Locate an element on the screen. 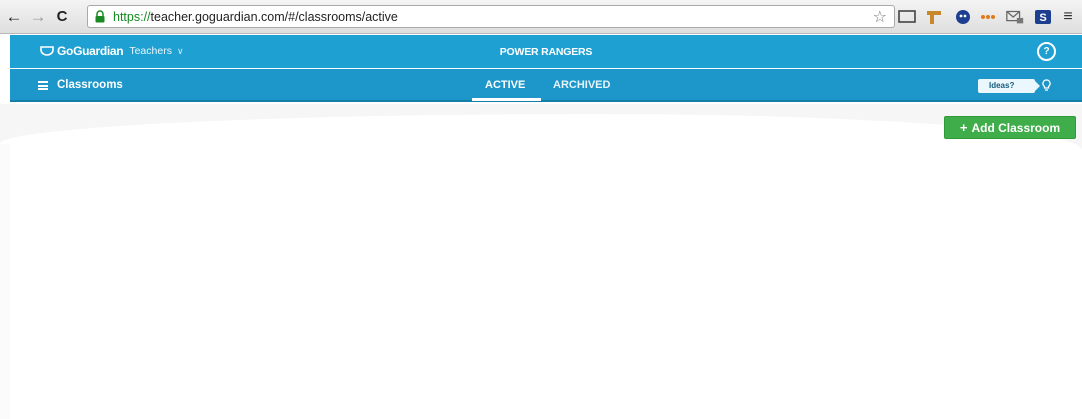 This screenshot has height=419, width=1082. reload-icon: C is located at coordinates (62, 17).